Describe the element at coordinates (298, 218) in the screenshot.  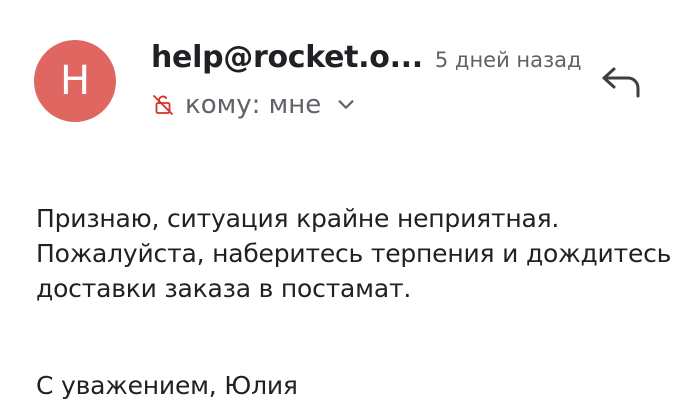
I see `message-line: Признаю, ситуация крайне неприятная.` at that location.